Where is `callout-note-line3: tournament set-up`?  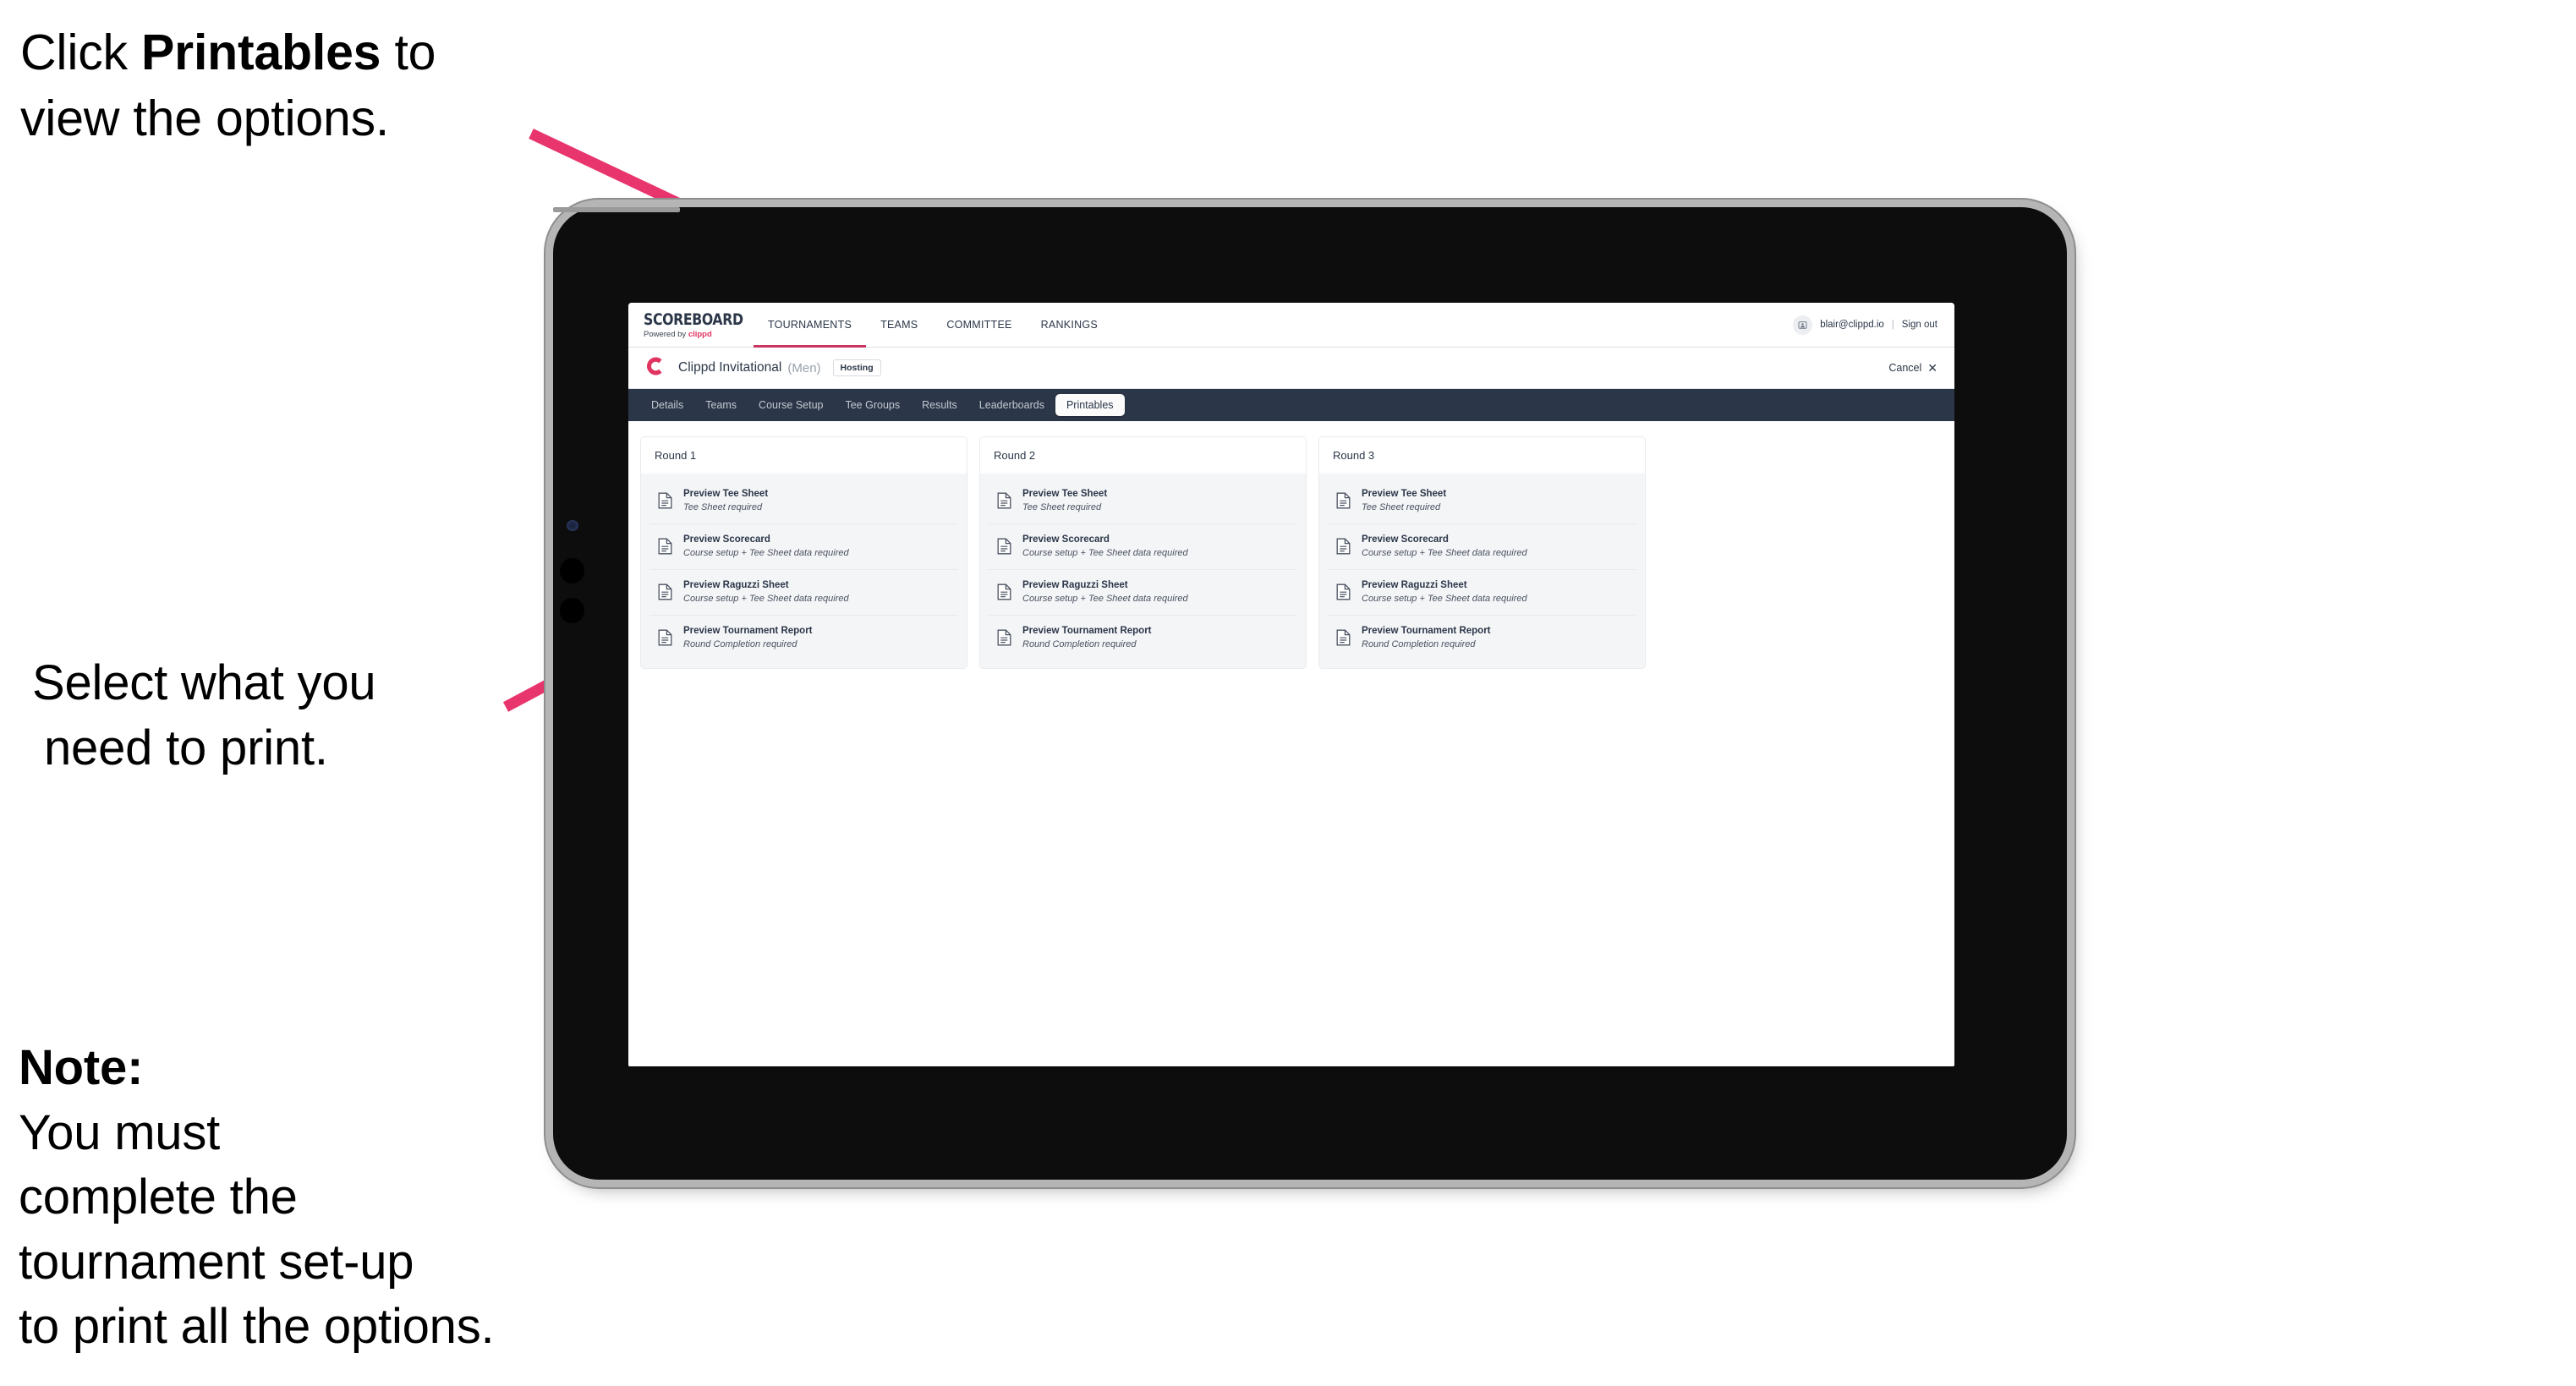
callout-note-line3: tournament set-up is located at coordinates (216, 1262).